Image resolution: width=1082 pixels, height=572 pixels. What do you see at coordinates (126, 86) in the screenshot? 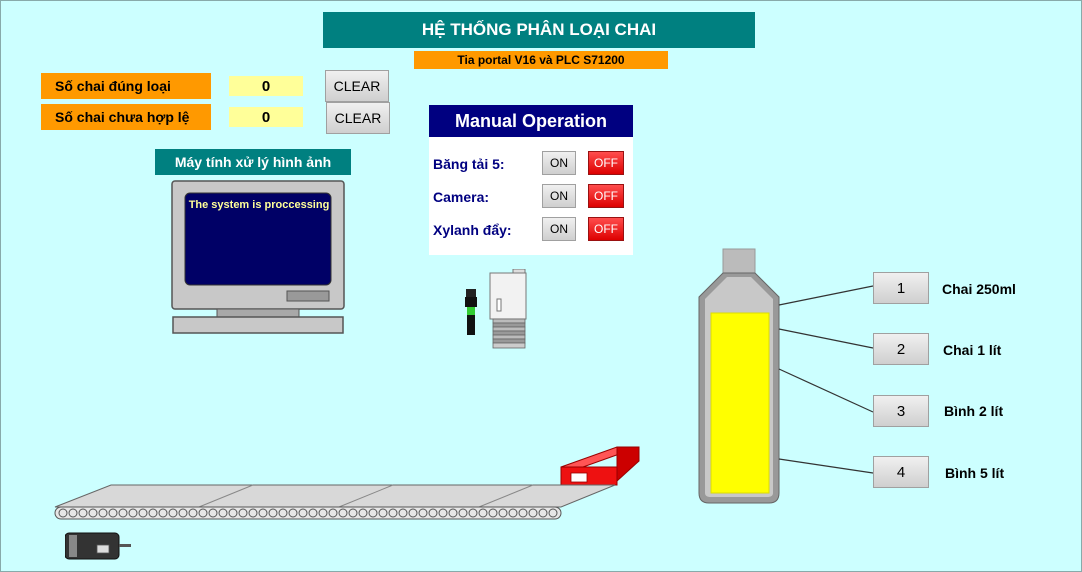
I see `correct-count-label: Số chai đúng loại` at bounding box center [126, 86].